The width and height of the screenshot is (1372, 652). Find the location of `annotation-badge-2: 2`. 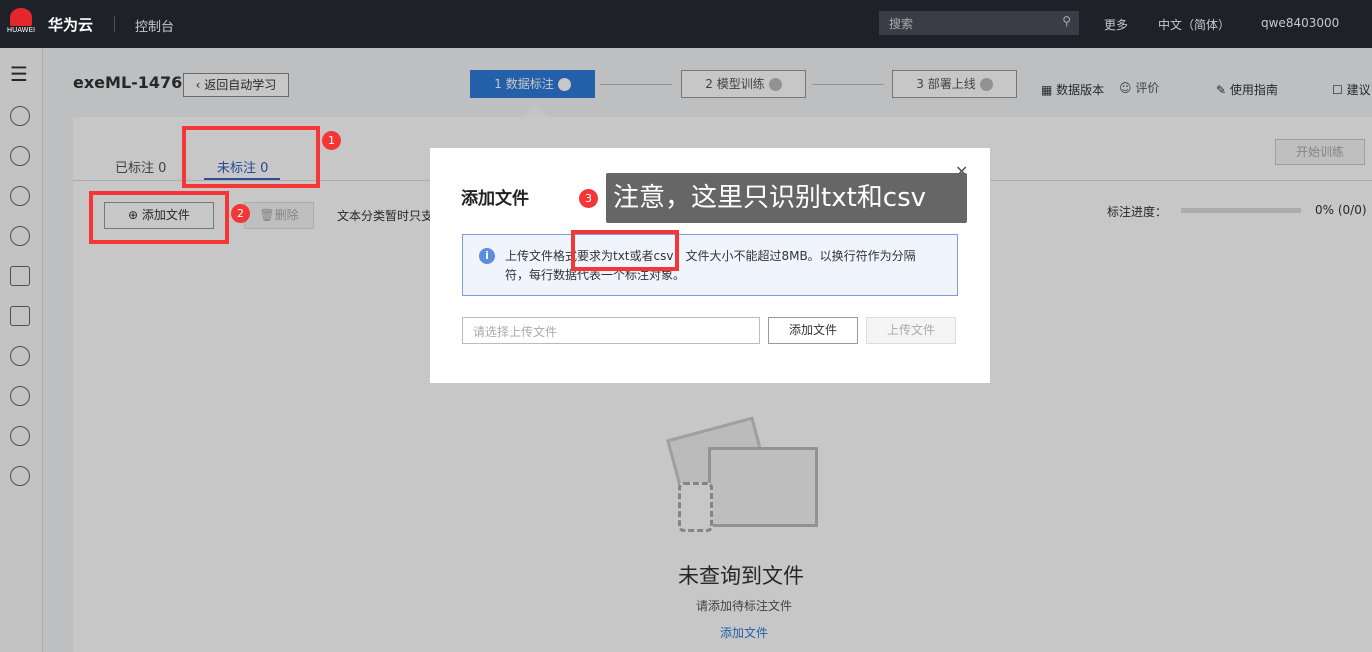

annotation-badge-2: 2 is located at coordinates (240, 213).